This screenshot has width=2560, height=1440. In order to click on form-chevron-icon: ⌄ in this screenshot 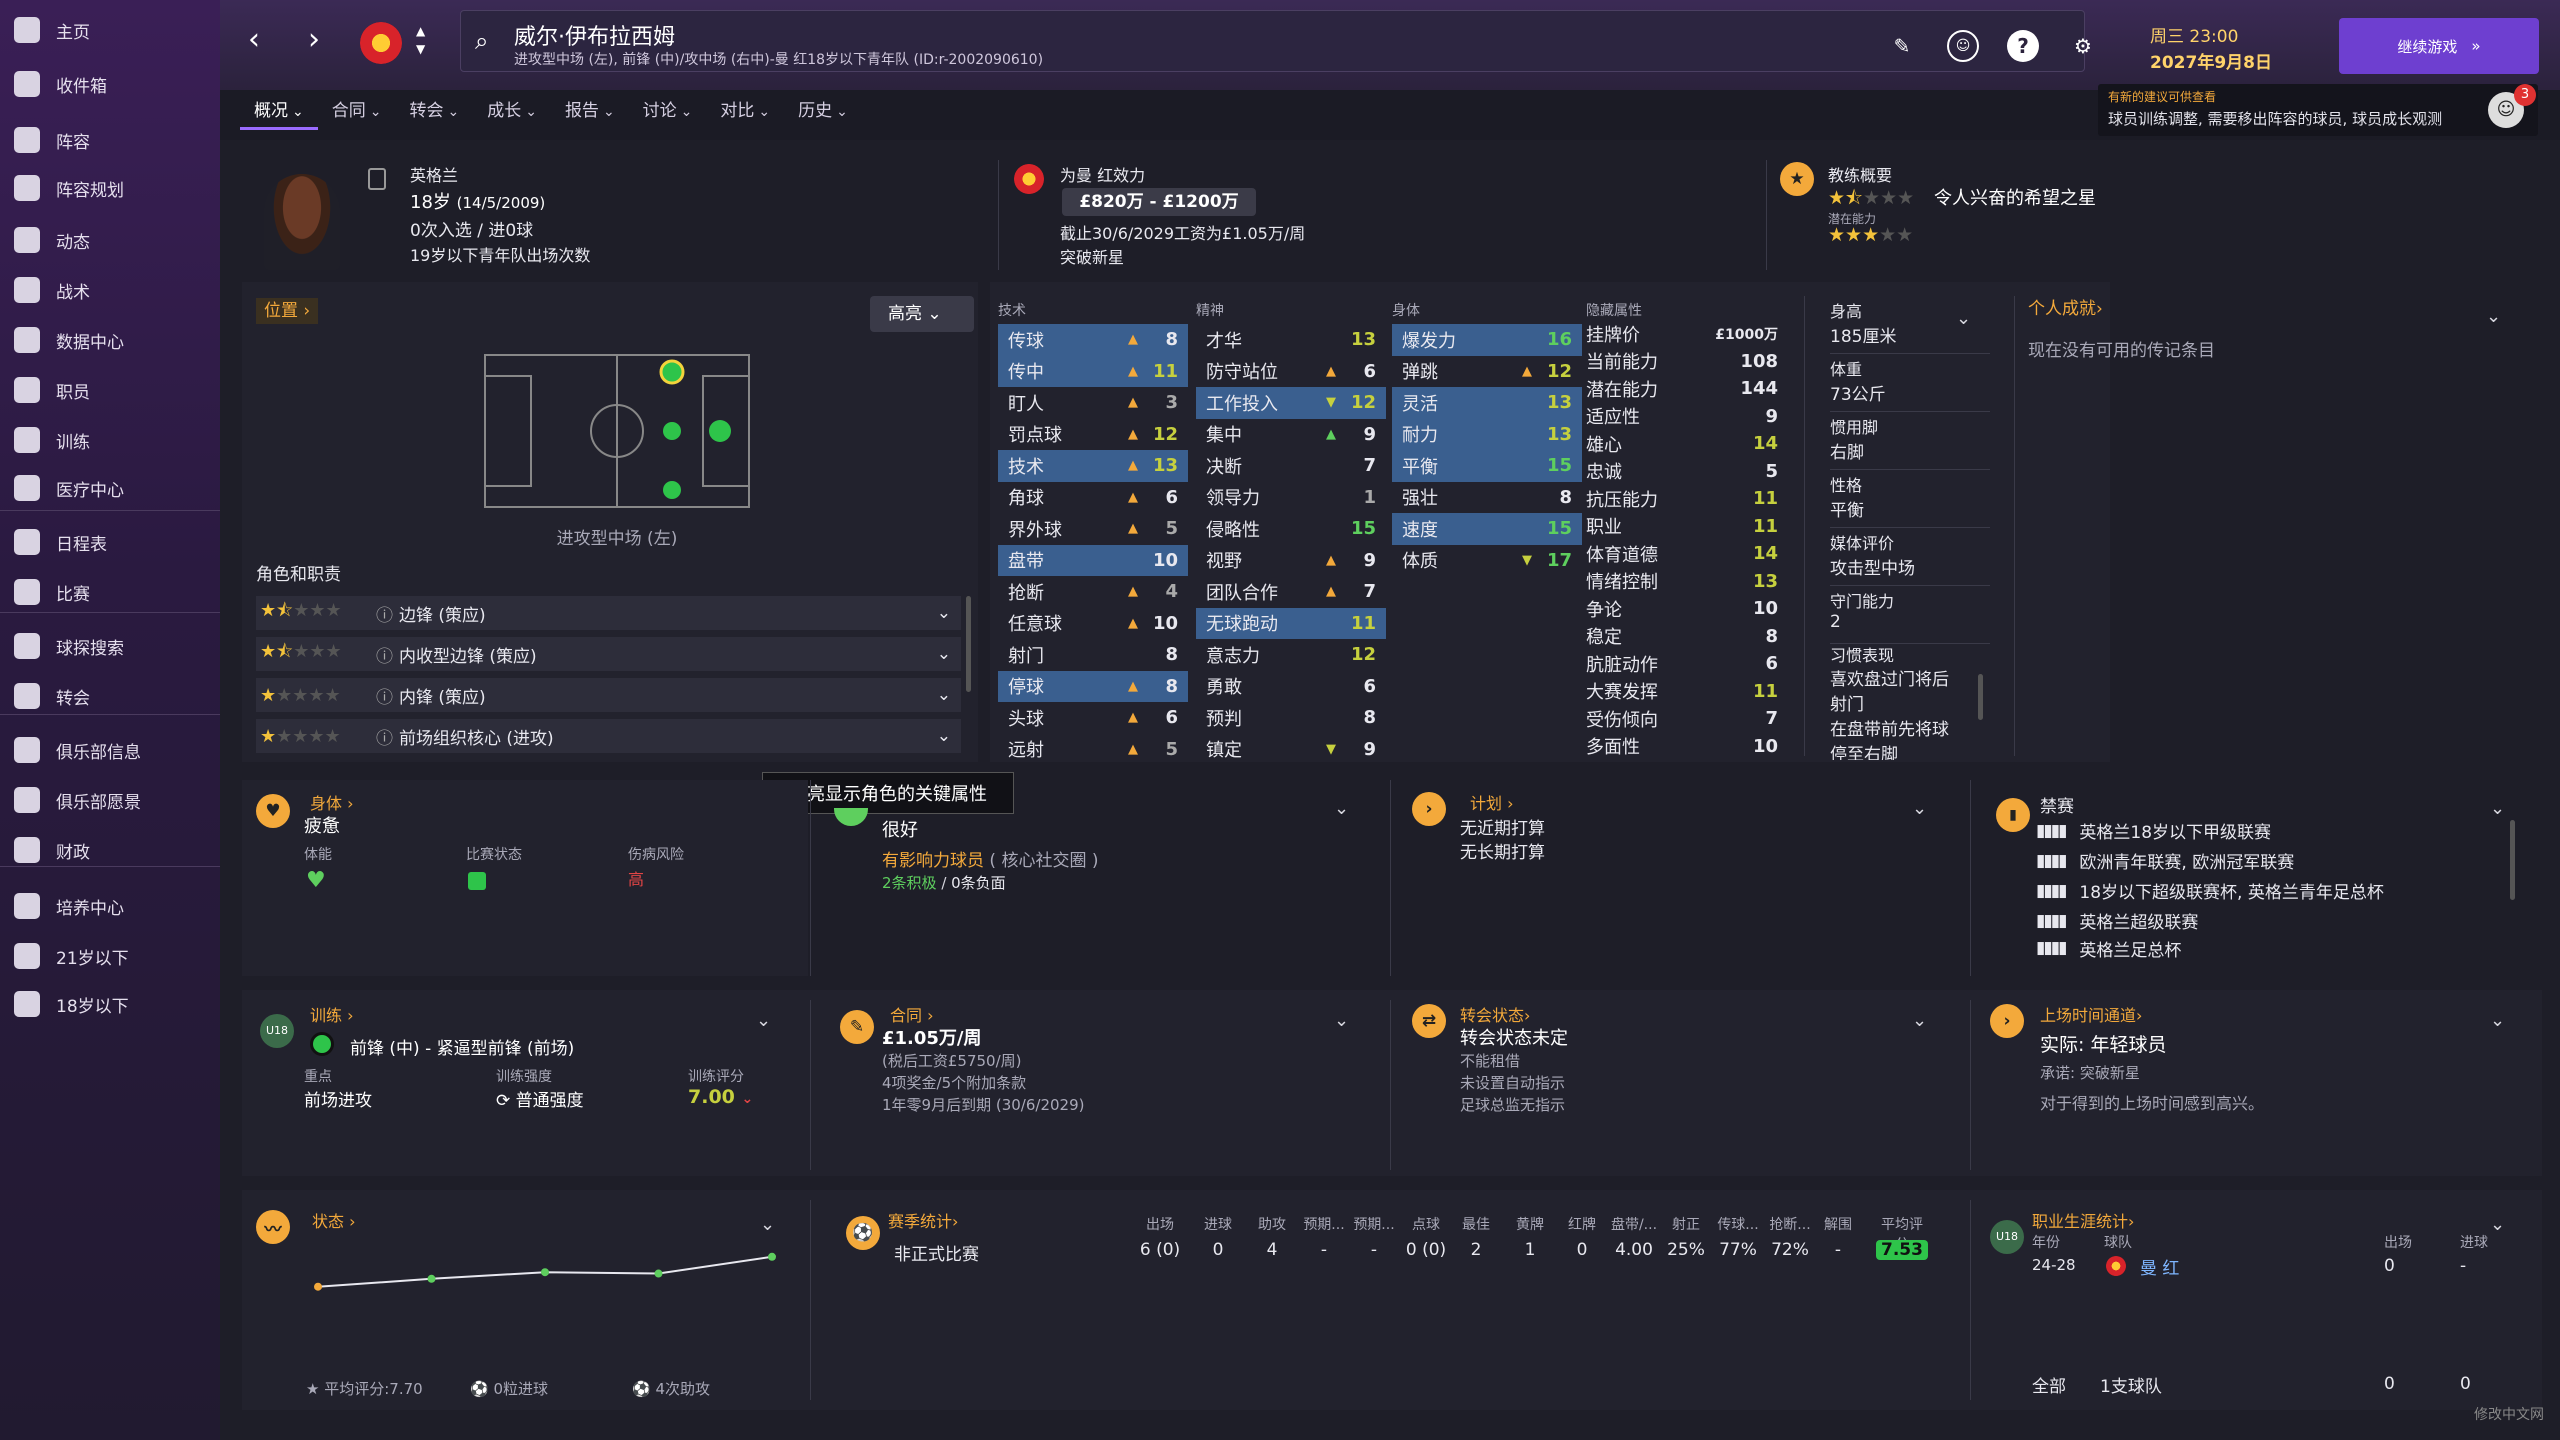, I will do `click(767, 1224)`.